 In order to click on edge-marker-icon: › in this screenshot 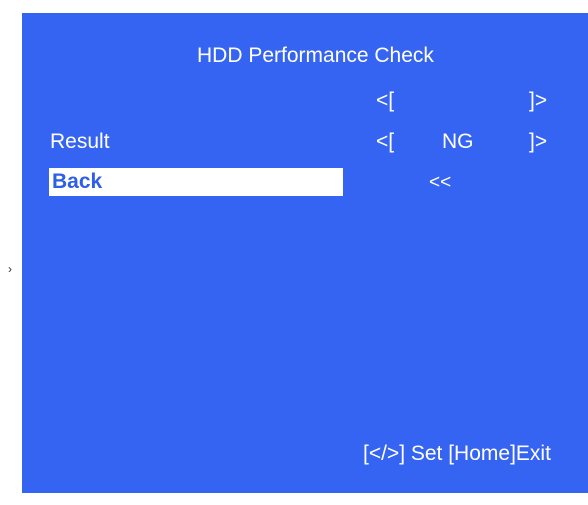, I will do `click(10, 269)`.